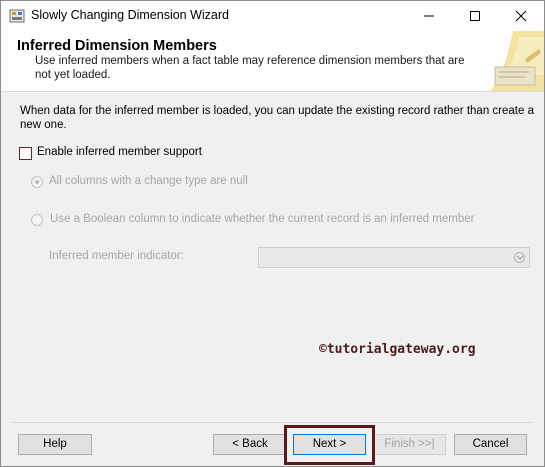 This screenshot has width=545, height=467. Describe the element at coordinates (116, 256) in the screenshot. I see `inferred-indicator-label: Inferred member indicator:` at that location.